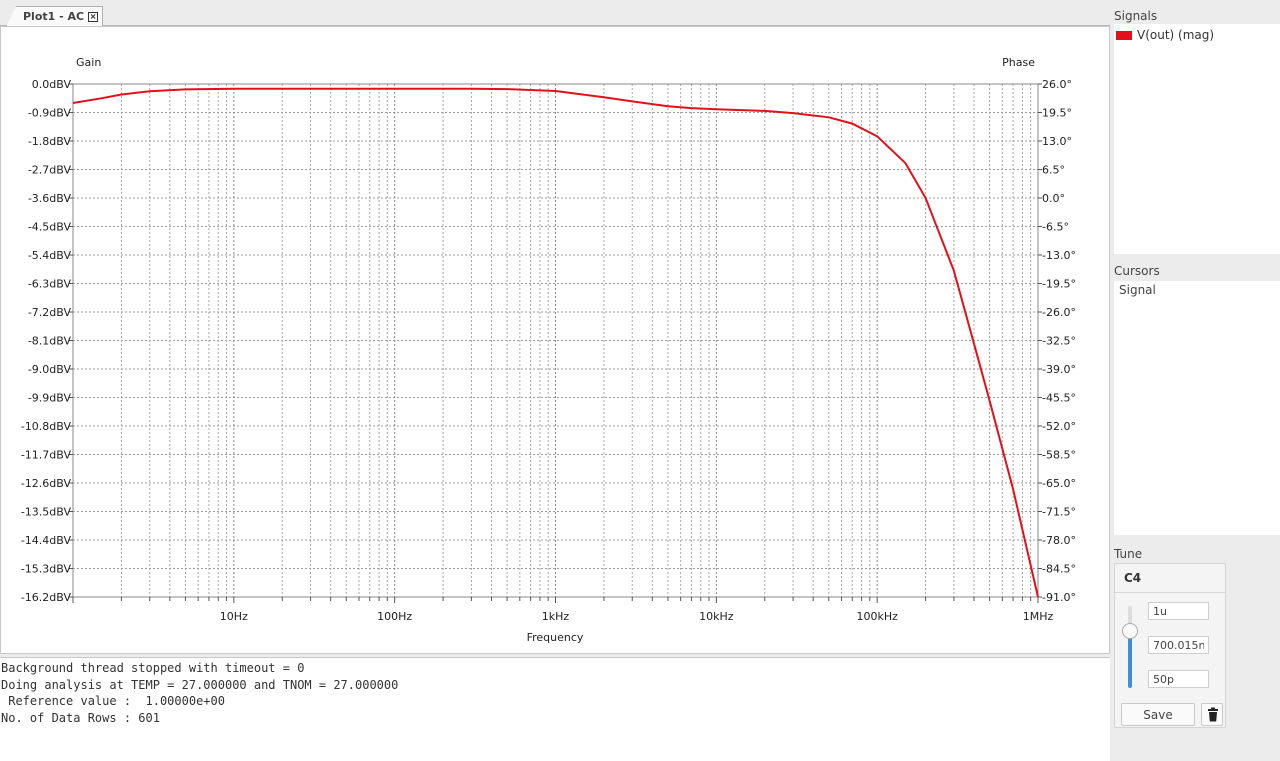 Image resolution: width=1280 pixels, height=761 pixels. What do you see at coordinates (1018, 62) in the screenshot?
I see `right-axis-title: Phase` at bounding box center [1018, 62].